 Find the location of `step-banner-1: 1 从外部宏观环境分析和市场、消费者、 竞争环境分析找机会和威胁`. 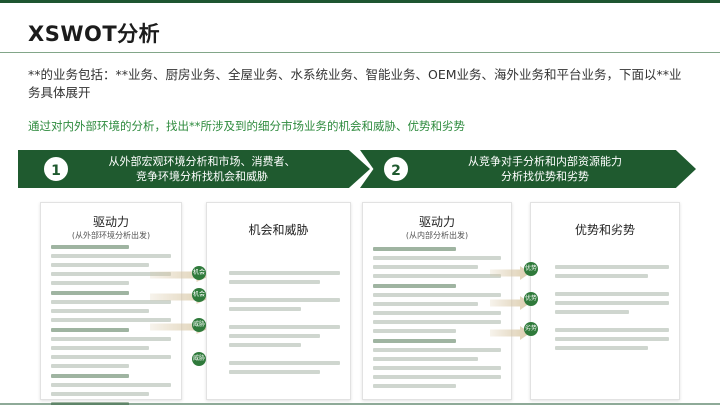

step-banner-1: 1 从外部宏观环境分析和市场、消费者、 竞争环境分析找机会和威胁 is located at coordinates (194, 169).